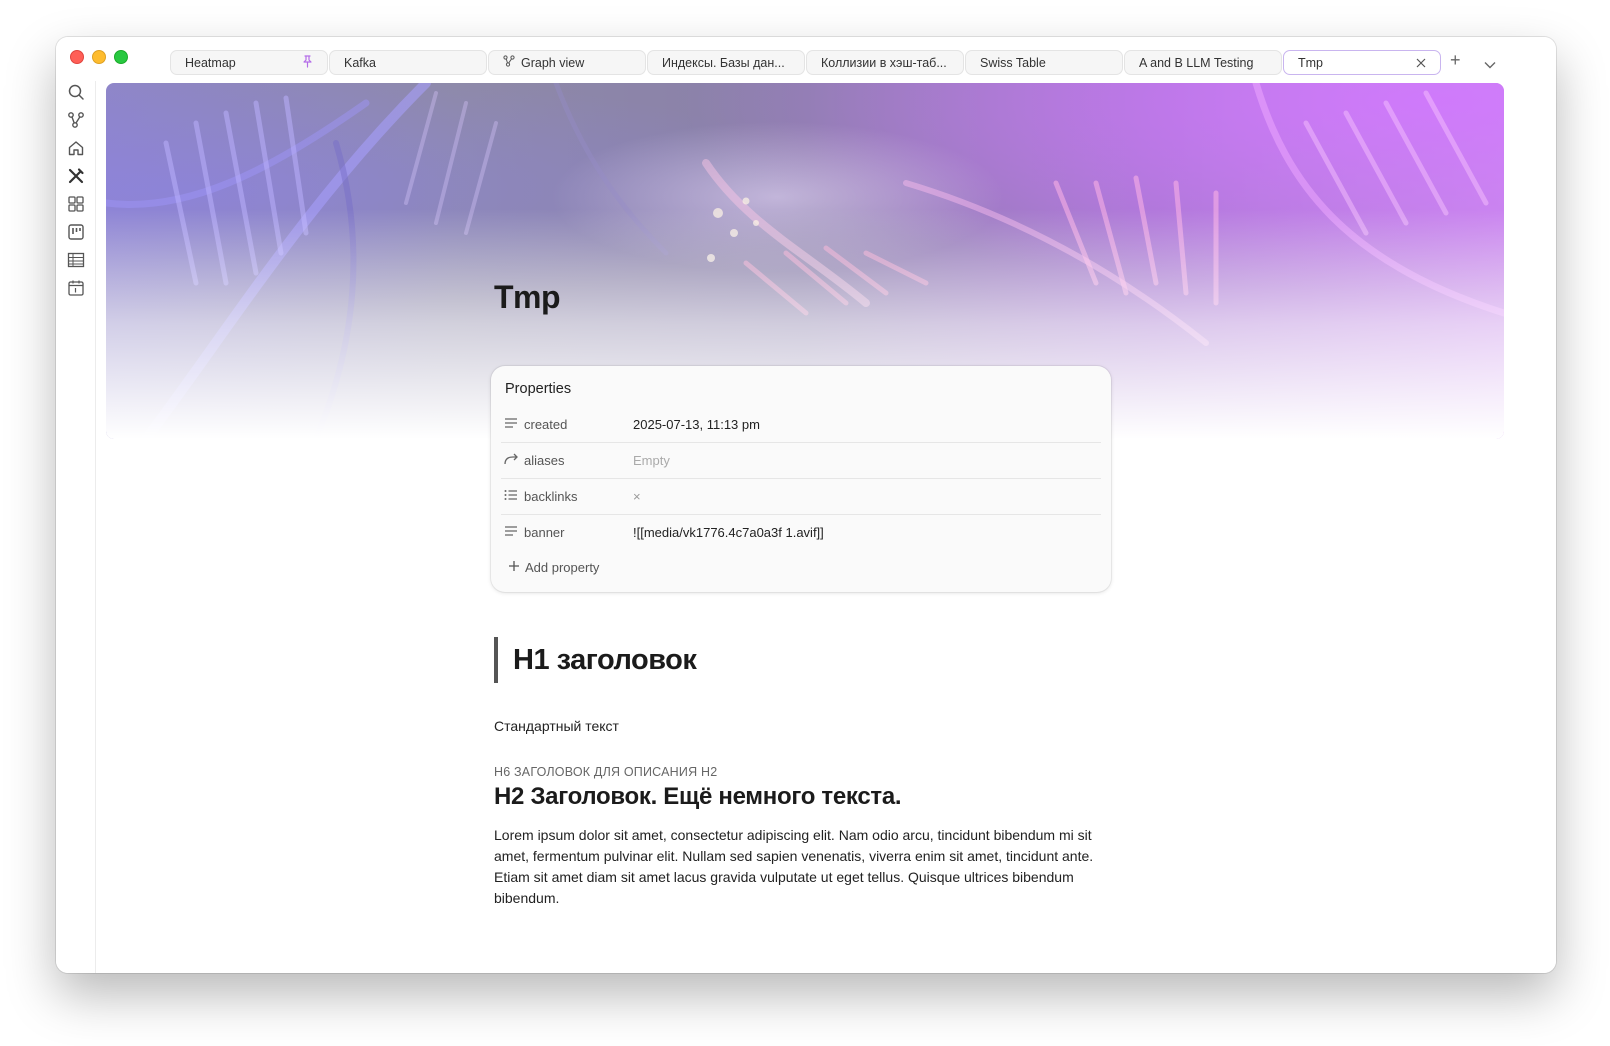 The height and width of the screenshot is (1046, 1610). Describe the element at coordinates (544, 532) in the screenshot. I see `property-key: banner` at that location.